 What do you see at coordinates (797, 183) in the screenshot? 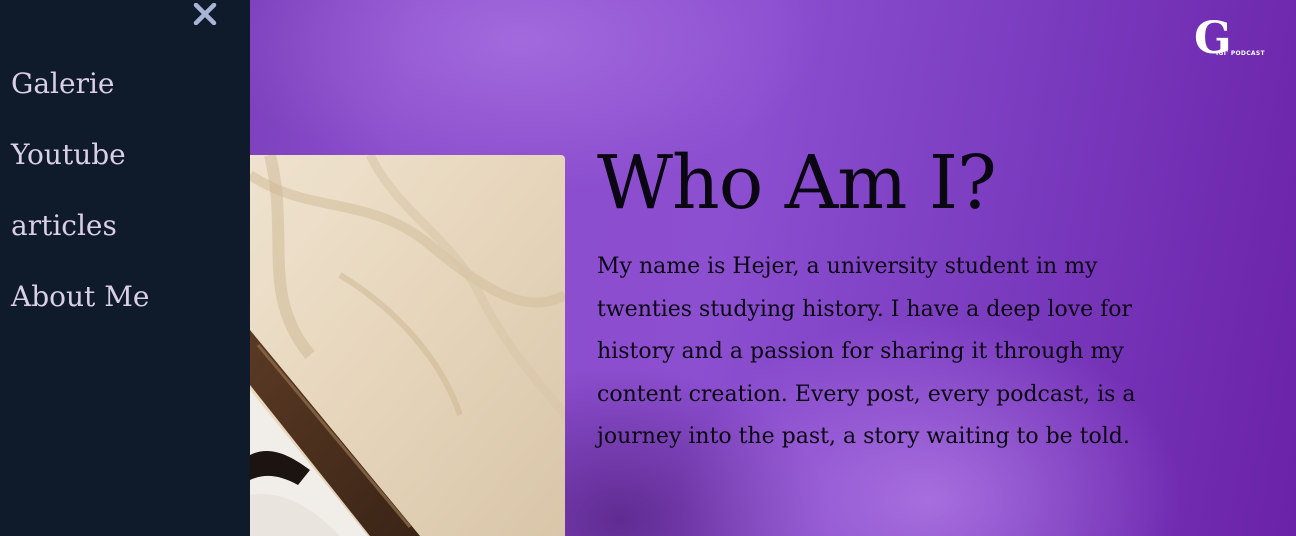
I see `page-title: Who Am I?` at bounding box center [797, 183].